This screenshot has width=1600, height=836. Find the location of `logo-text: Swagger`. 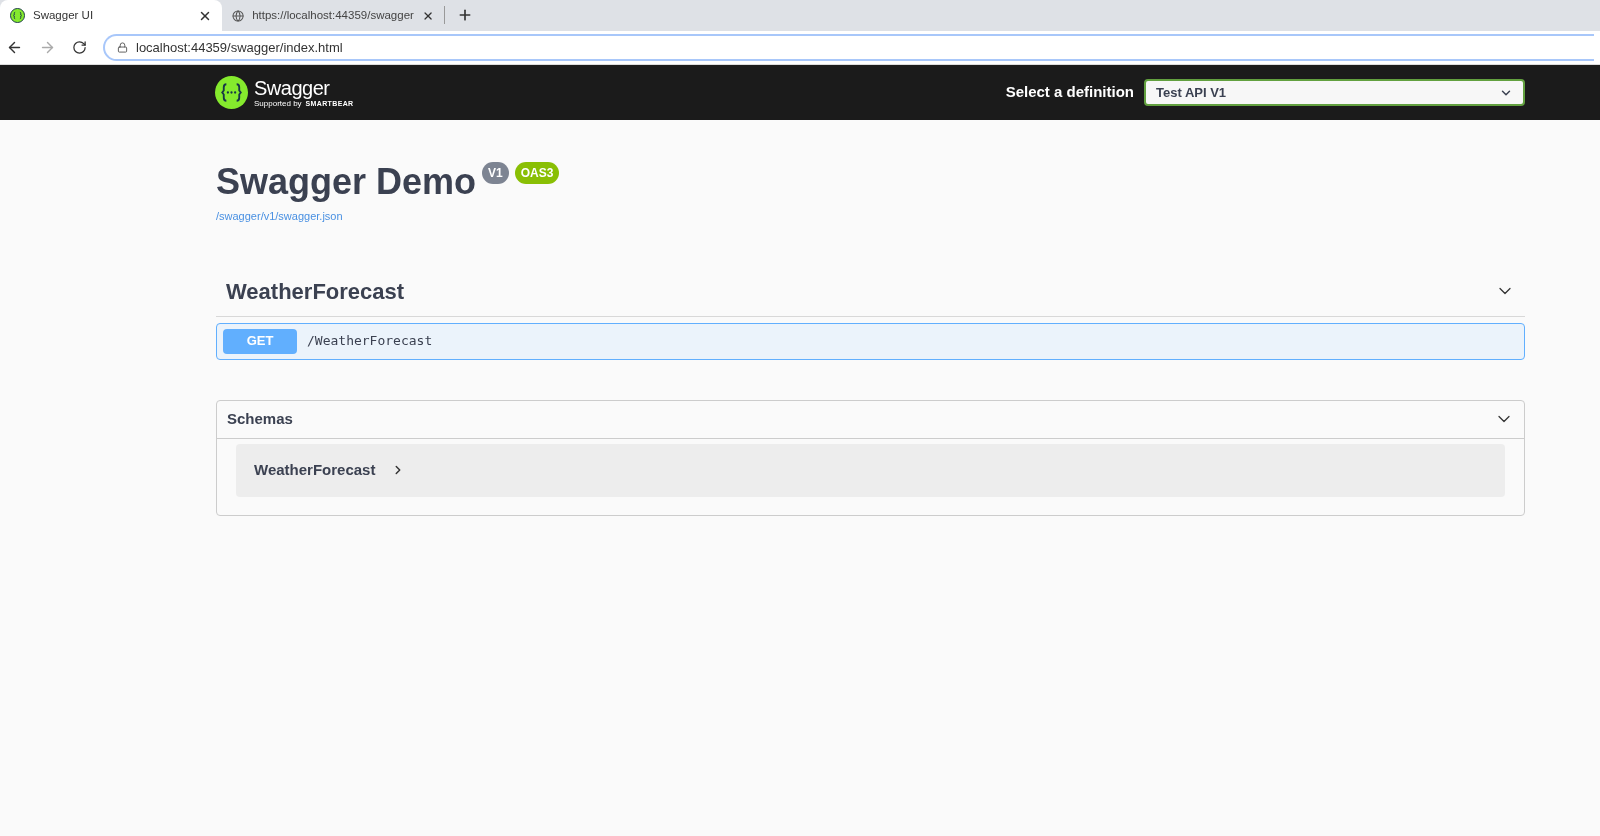

logo-text: Swagger is located at coordinates (292, 87).